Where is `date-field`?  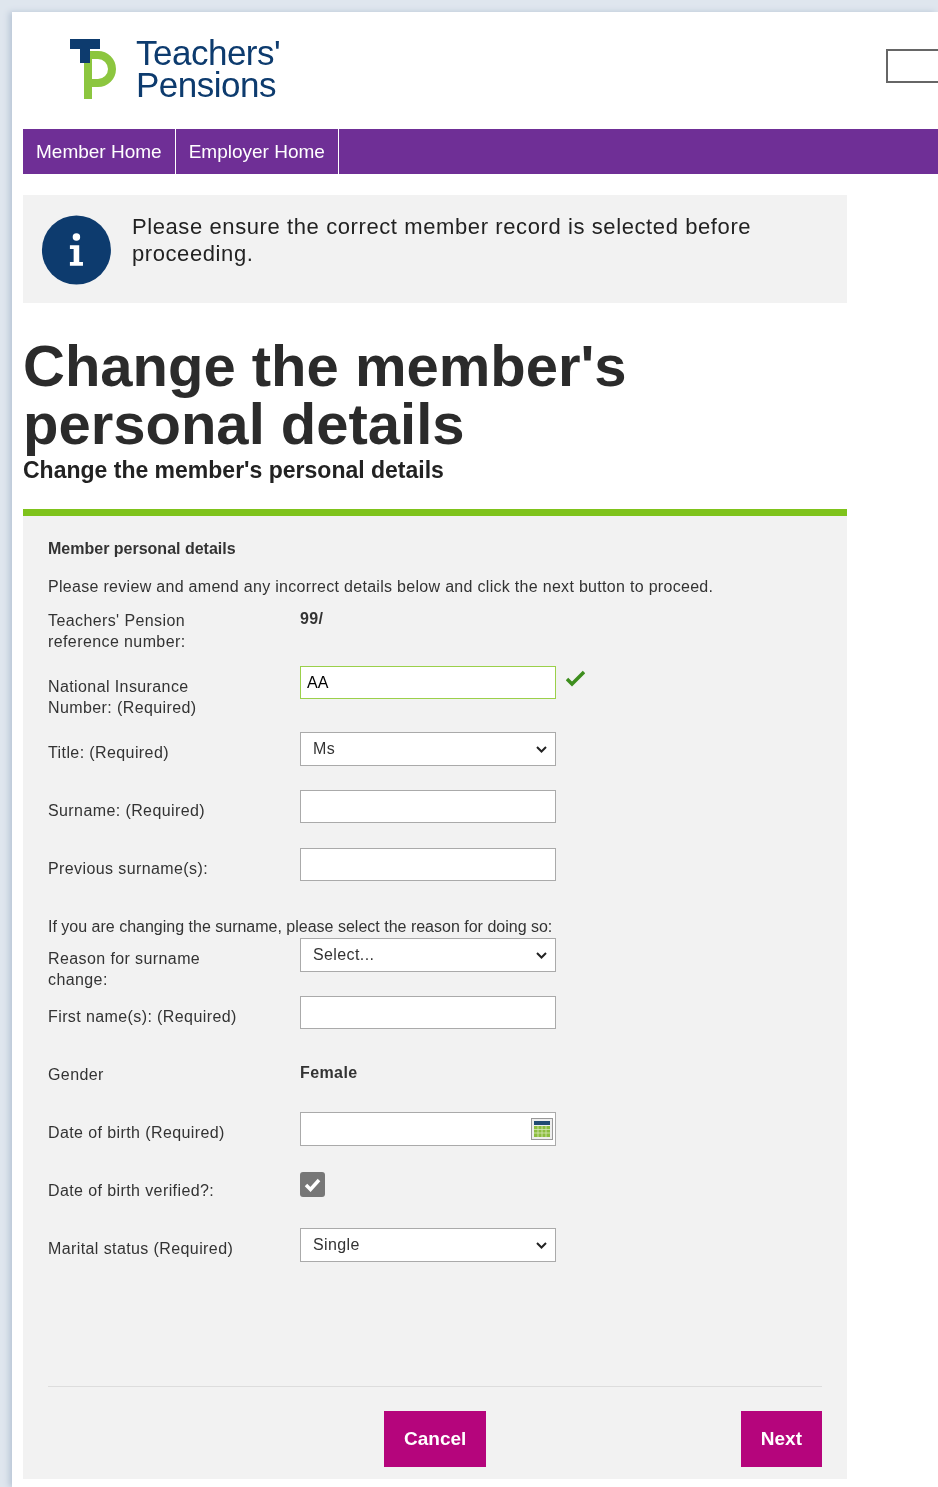 date-field is located at coordinates (428, 1129).